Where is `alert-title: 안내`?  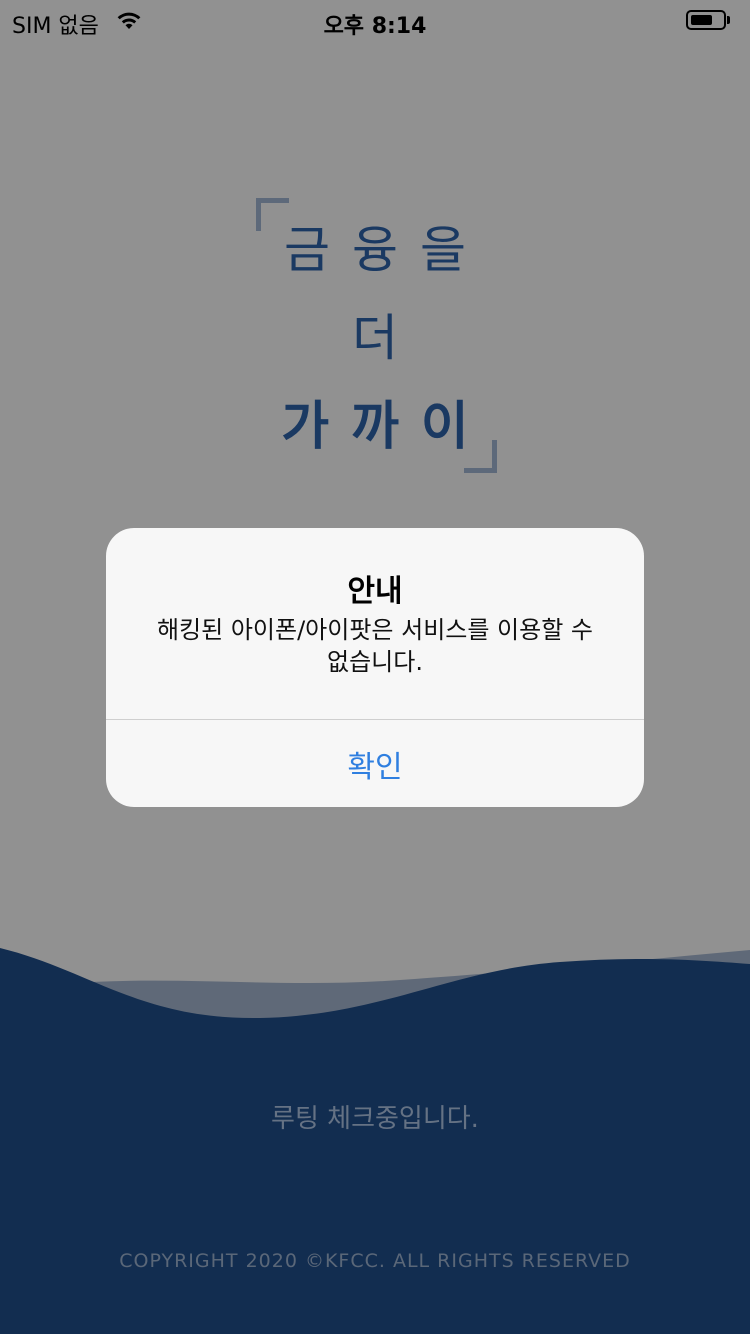 alert-title: 안내 is located at coordinates (375, 591).